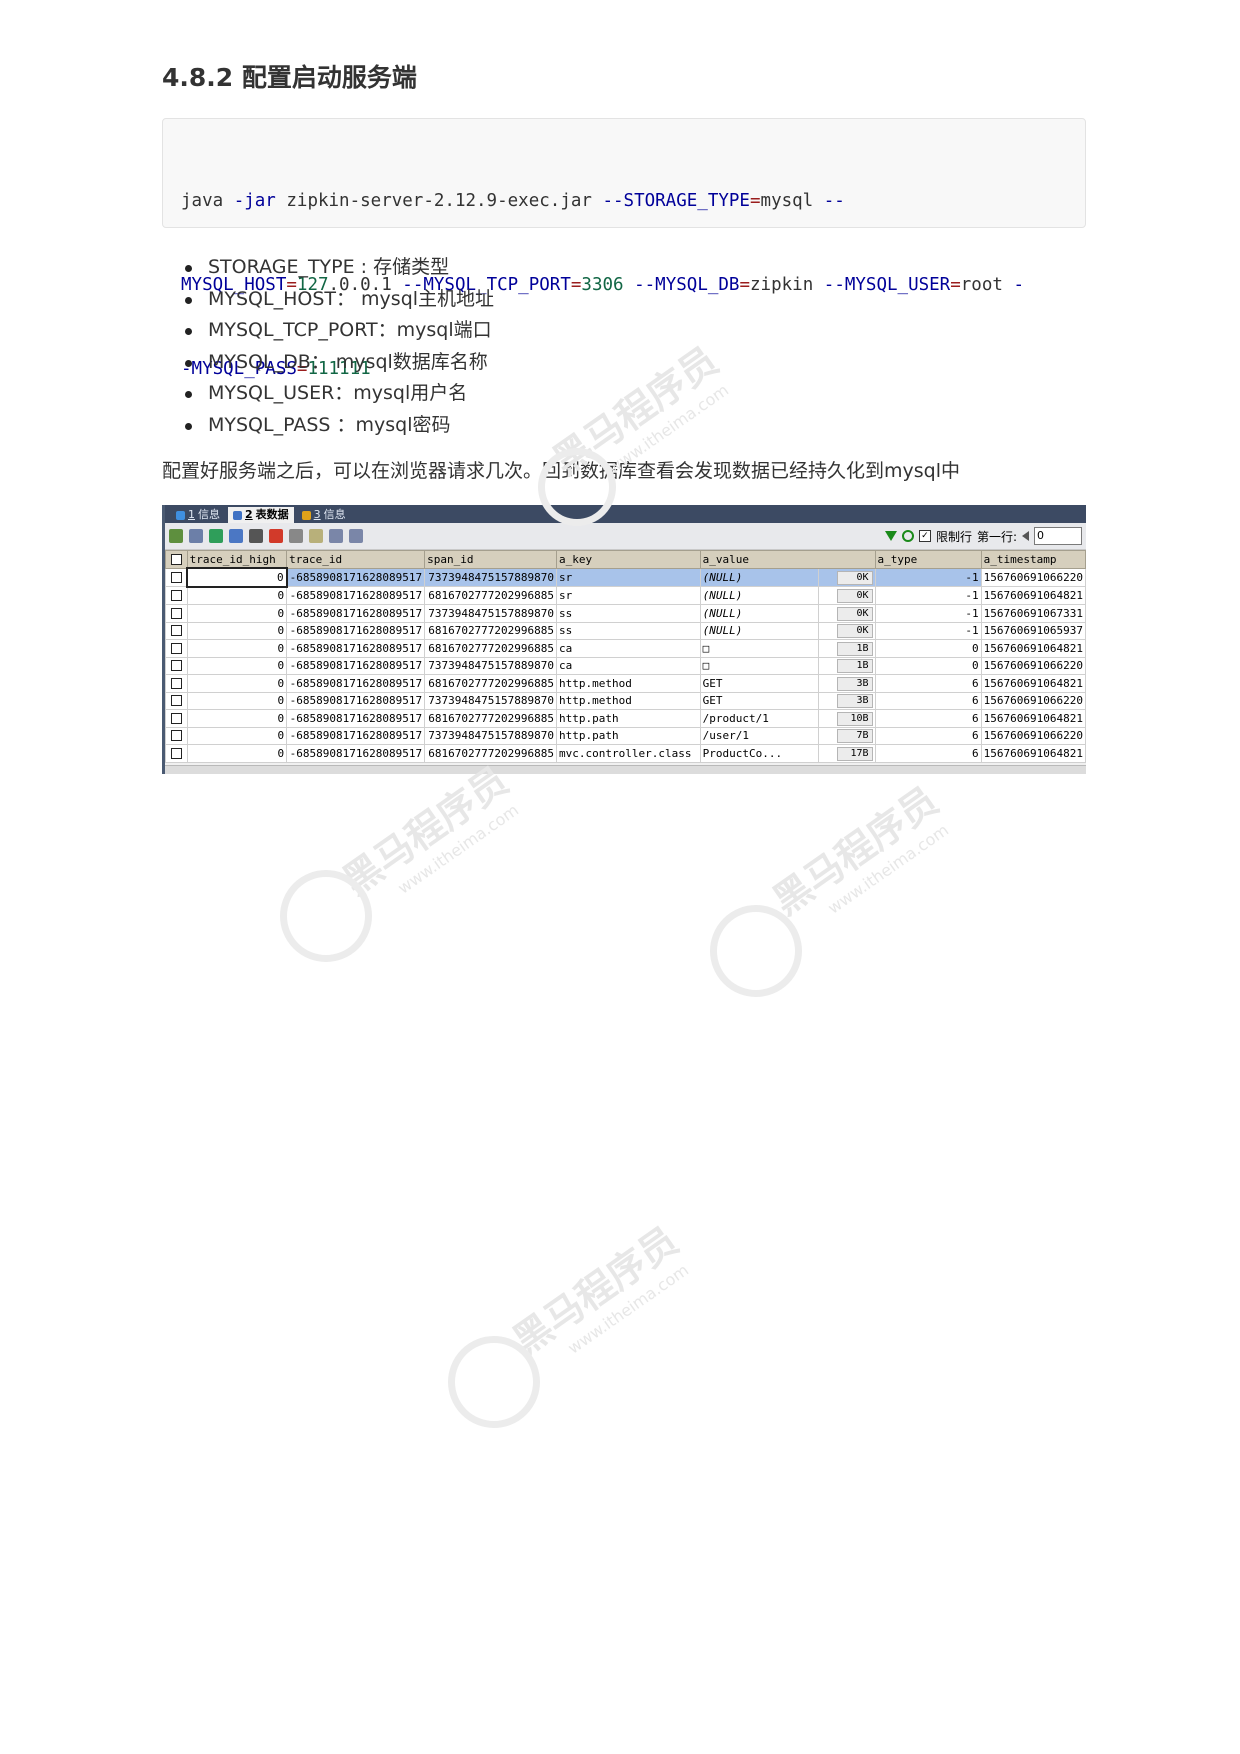 The width and height of the screenshot is (1240, 1754). What do you see at coordinates (759, 665) in the screenshot?
I see `cell-a-value: □` at bounding box center [759, 665].